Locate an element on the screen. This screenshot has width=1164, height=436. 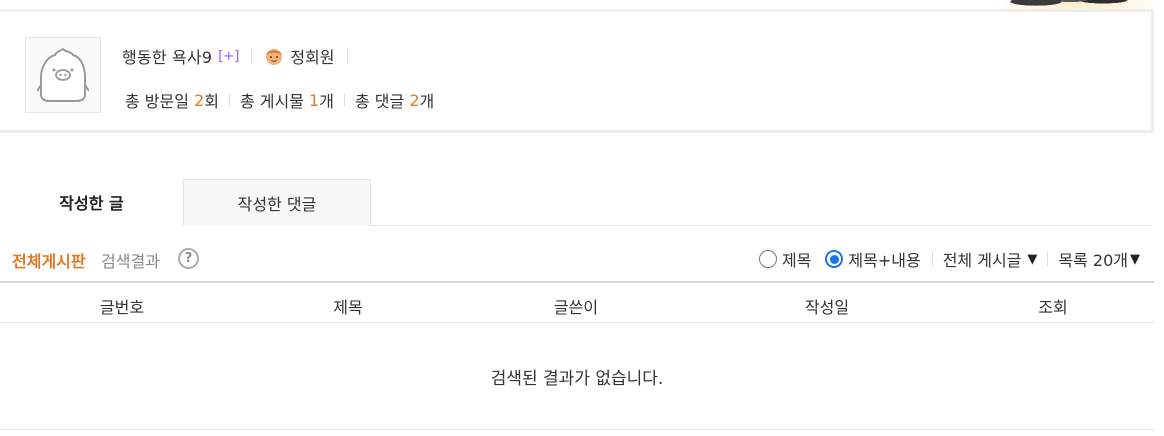
col-date: 작성일 is located at coordinates (827, 307).